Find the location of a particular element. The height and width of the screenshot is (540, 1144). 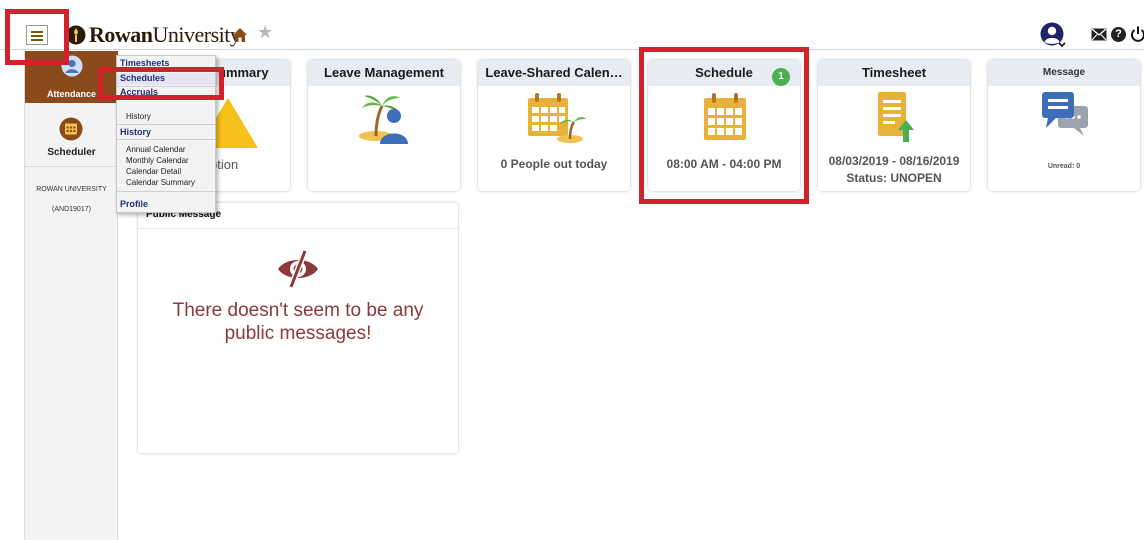

people-out-today-text: 0 People out today is located at coordinates (554, 164).